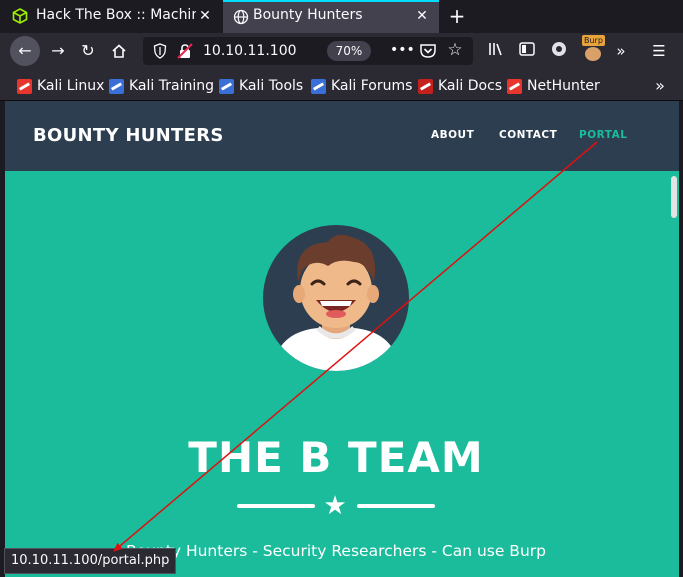  Describe the element at coordinates (90, 561) in the screenshot. I see `link-status-tooltip: 10.10.11.100/portal.php` at that location.